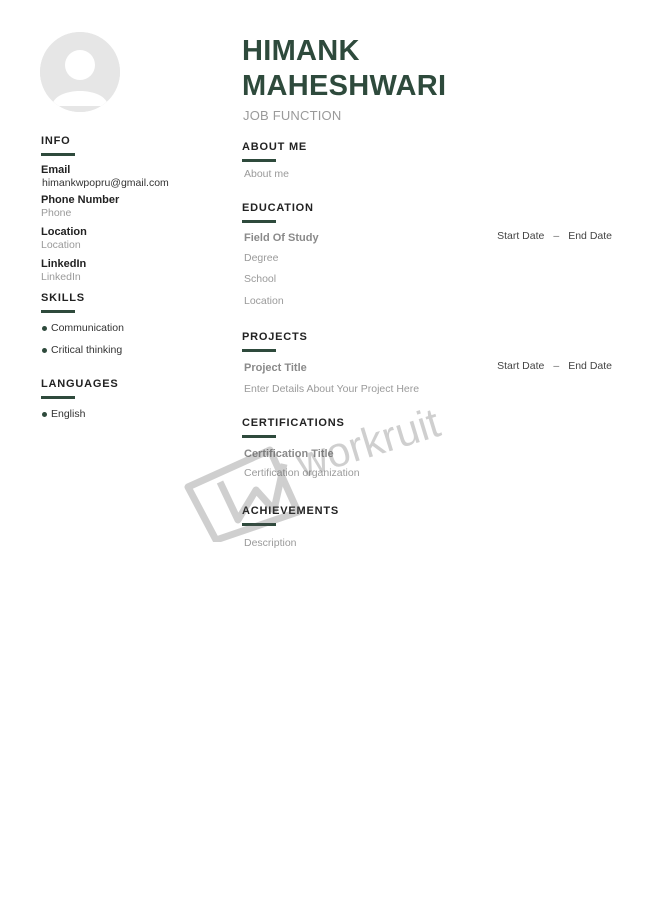 Image resolution: width=654 pixels, height=917 pixels. What do you see at coordinates (292, 115) in the screenshot?
I see `job-function: JOB FUNCTION` at bounding box center [292, 115].